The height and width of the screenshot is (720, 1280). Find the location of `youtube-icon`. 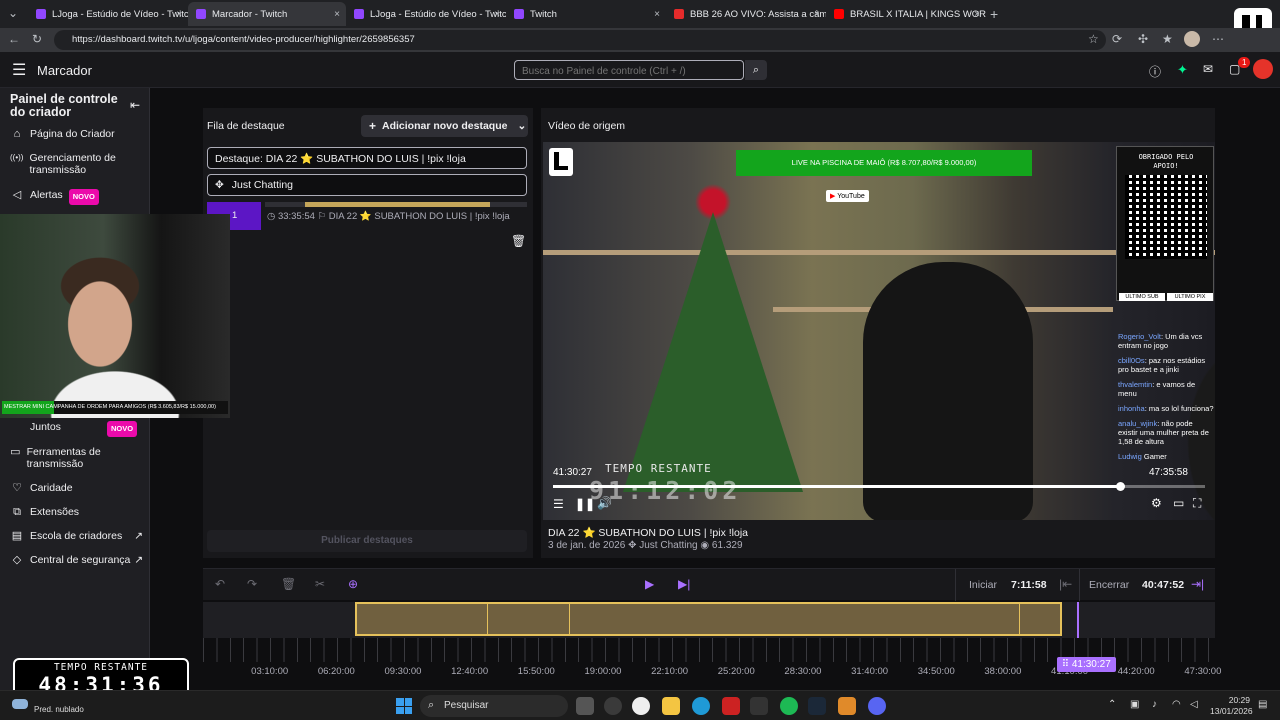

youtube-icon is located at coordinates (839, 14).